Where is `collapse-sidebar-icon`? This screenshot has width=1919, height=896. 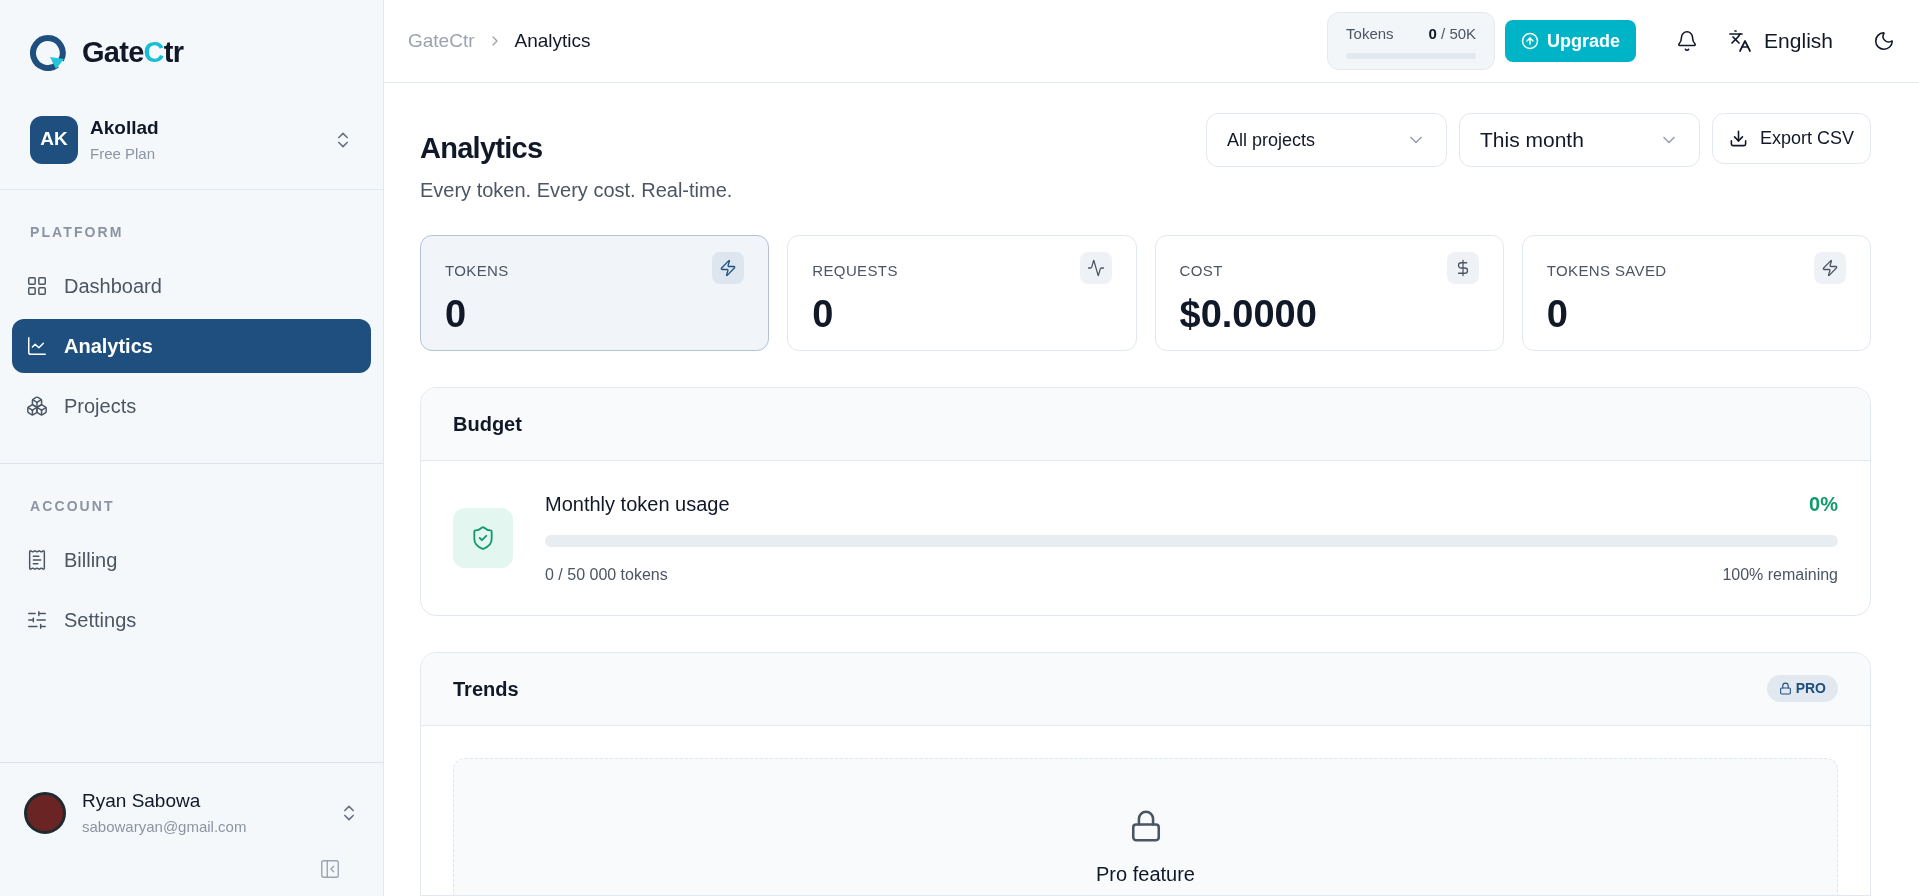 collapse-sidebar-icon is located at coordinates (330, 869).